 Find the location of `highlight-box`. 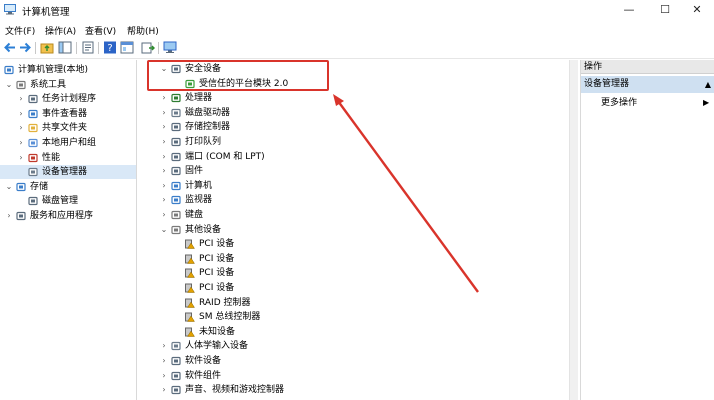

highlight-box is located at coordinates (238, 75).